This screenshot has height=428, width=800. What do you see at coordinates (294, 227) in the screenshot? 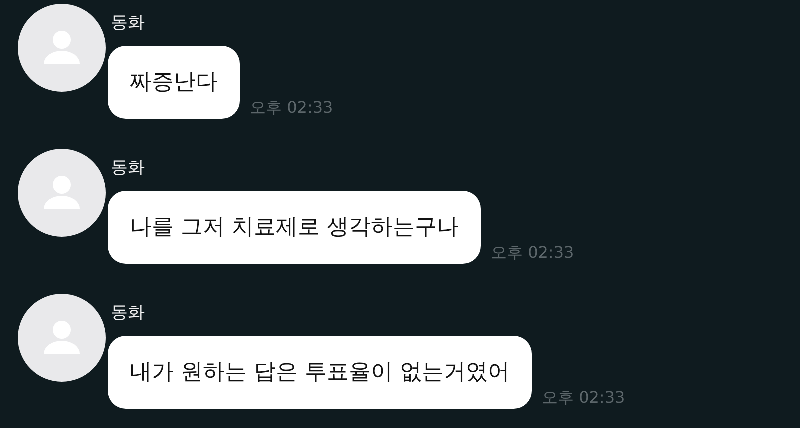
I see `message-bubble: 나를 그저 치료제로 생각하는구나` at bounding box center [294, 227].